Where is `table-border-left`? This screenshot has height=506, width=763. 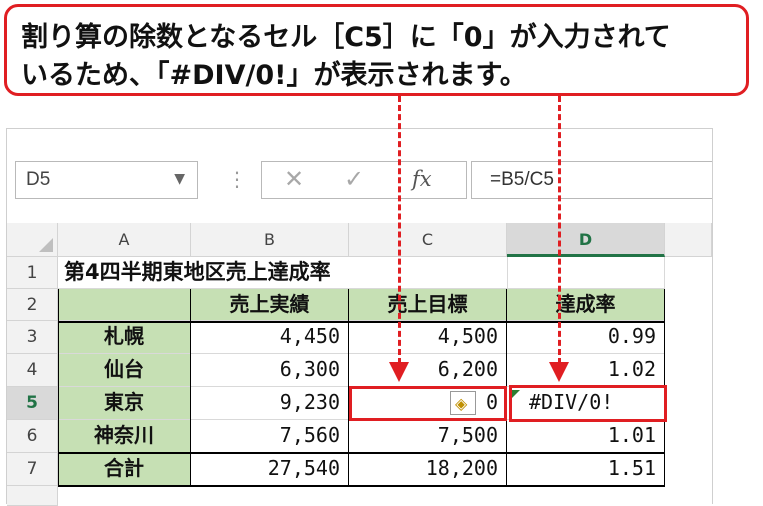 table-border-left is located at coordinates (58, 387).